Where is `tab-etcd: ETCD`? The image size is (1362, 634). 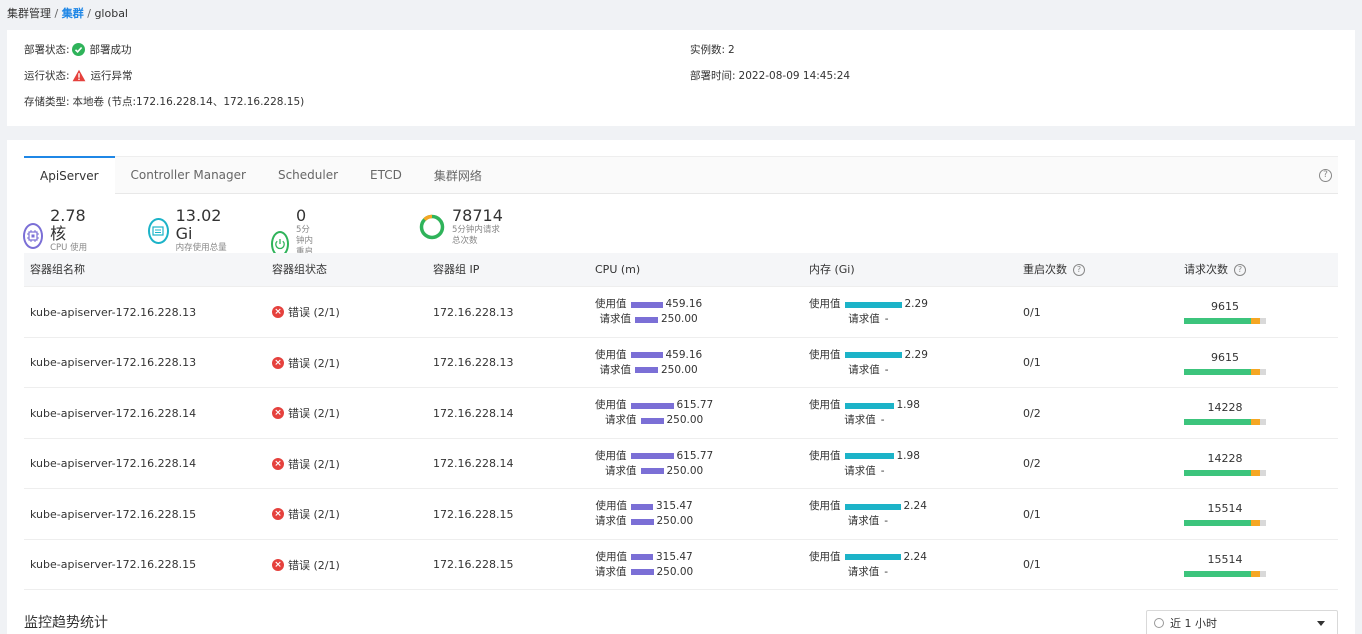 tab-etcd: ETCD is located at coordinates (386, 175).